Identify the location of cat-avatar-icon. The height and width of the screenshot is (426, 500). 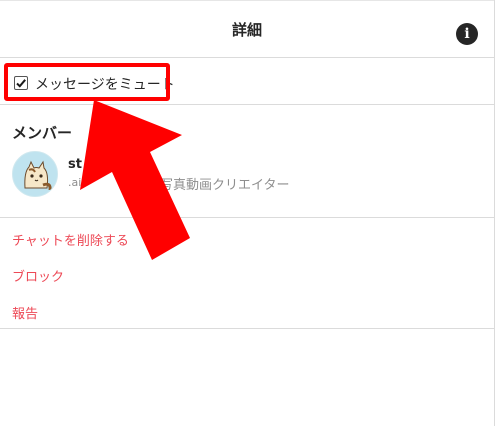
(35, 174).